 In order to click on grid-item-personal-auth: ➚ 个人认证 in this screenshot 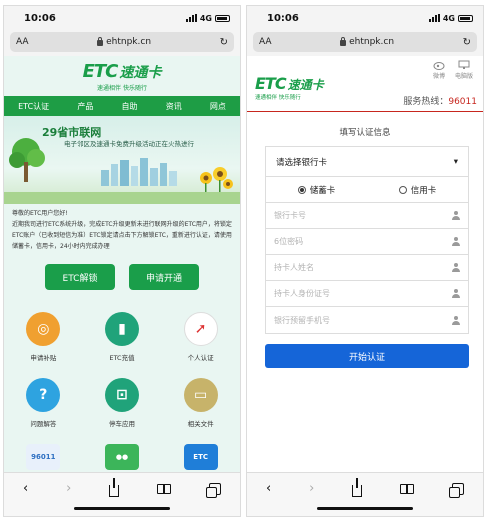, I will do `click(200, 345)`.